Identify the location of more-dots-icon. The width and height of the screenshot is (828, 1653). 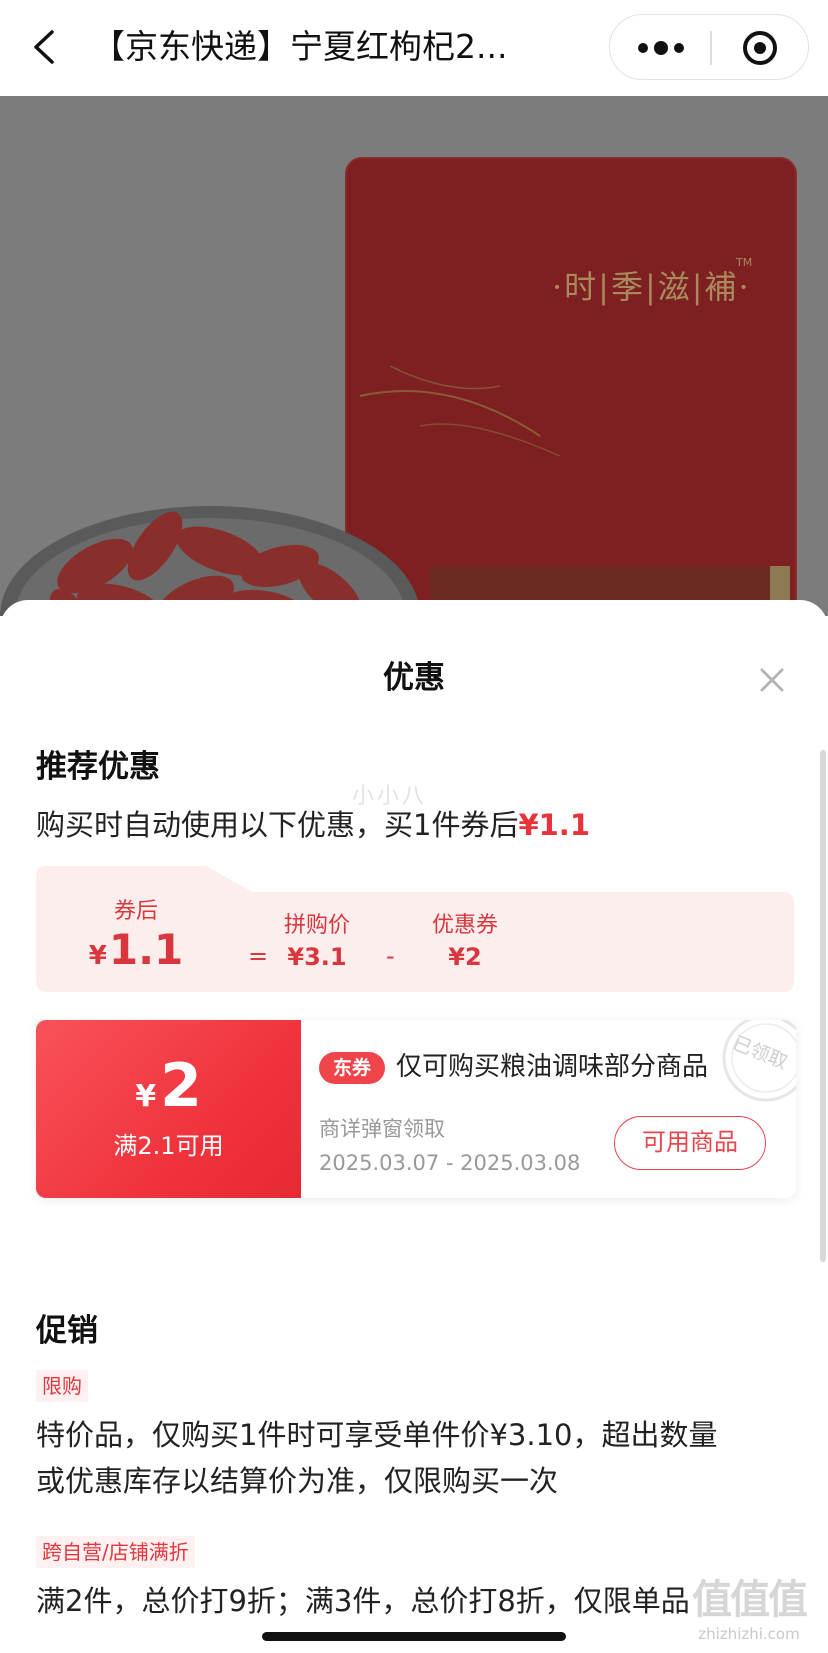
(661, 48).